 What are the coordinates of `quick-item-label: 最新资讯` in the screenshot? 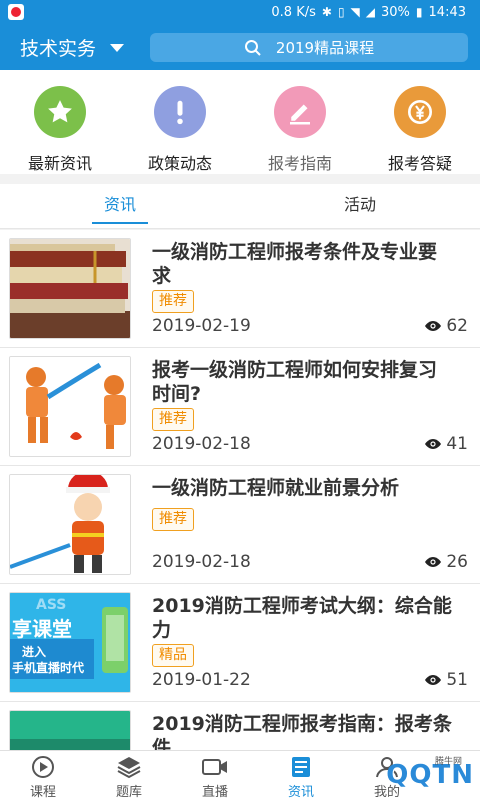 It's located at (59, 163).